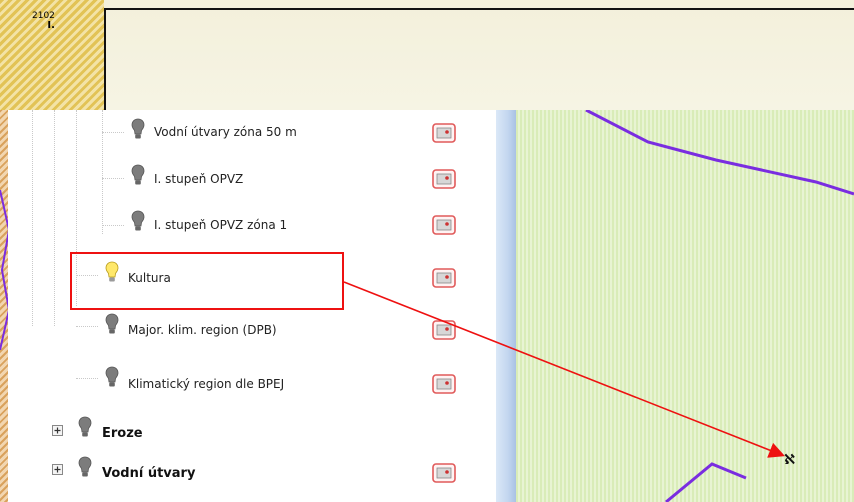 Image resolution: width=854 pixels, height=502 pixels. What do you see at coordinates (221, 225) in the screenshot?
I see `layer-label: I. stupeň OPVZ zóna 1` at bounding box center [221, 225].